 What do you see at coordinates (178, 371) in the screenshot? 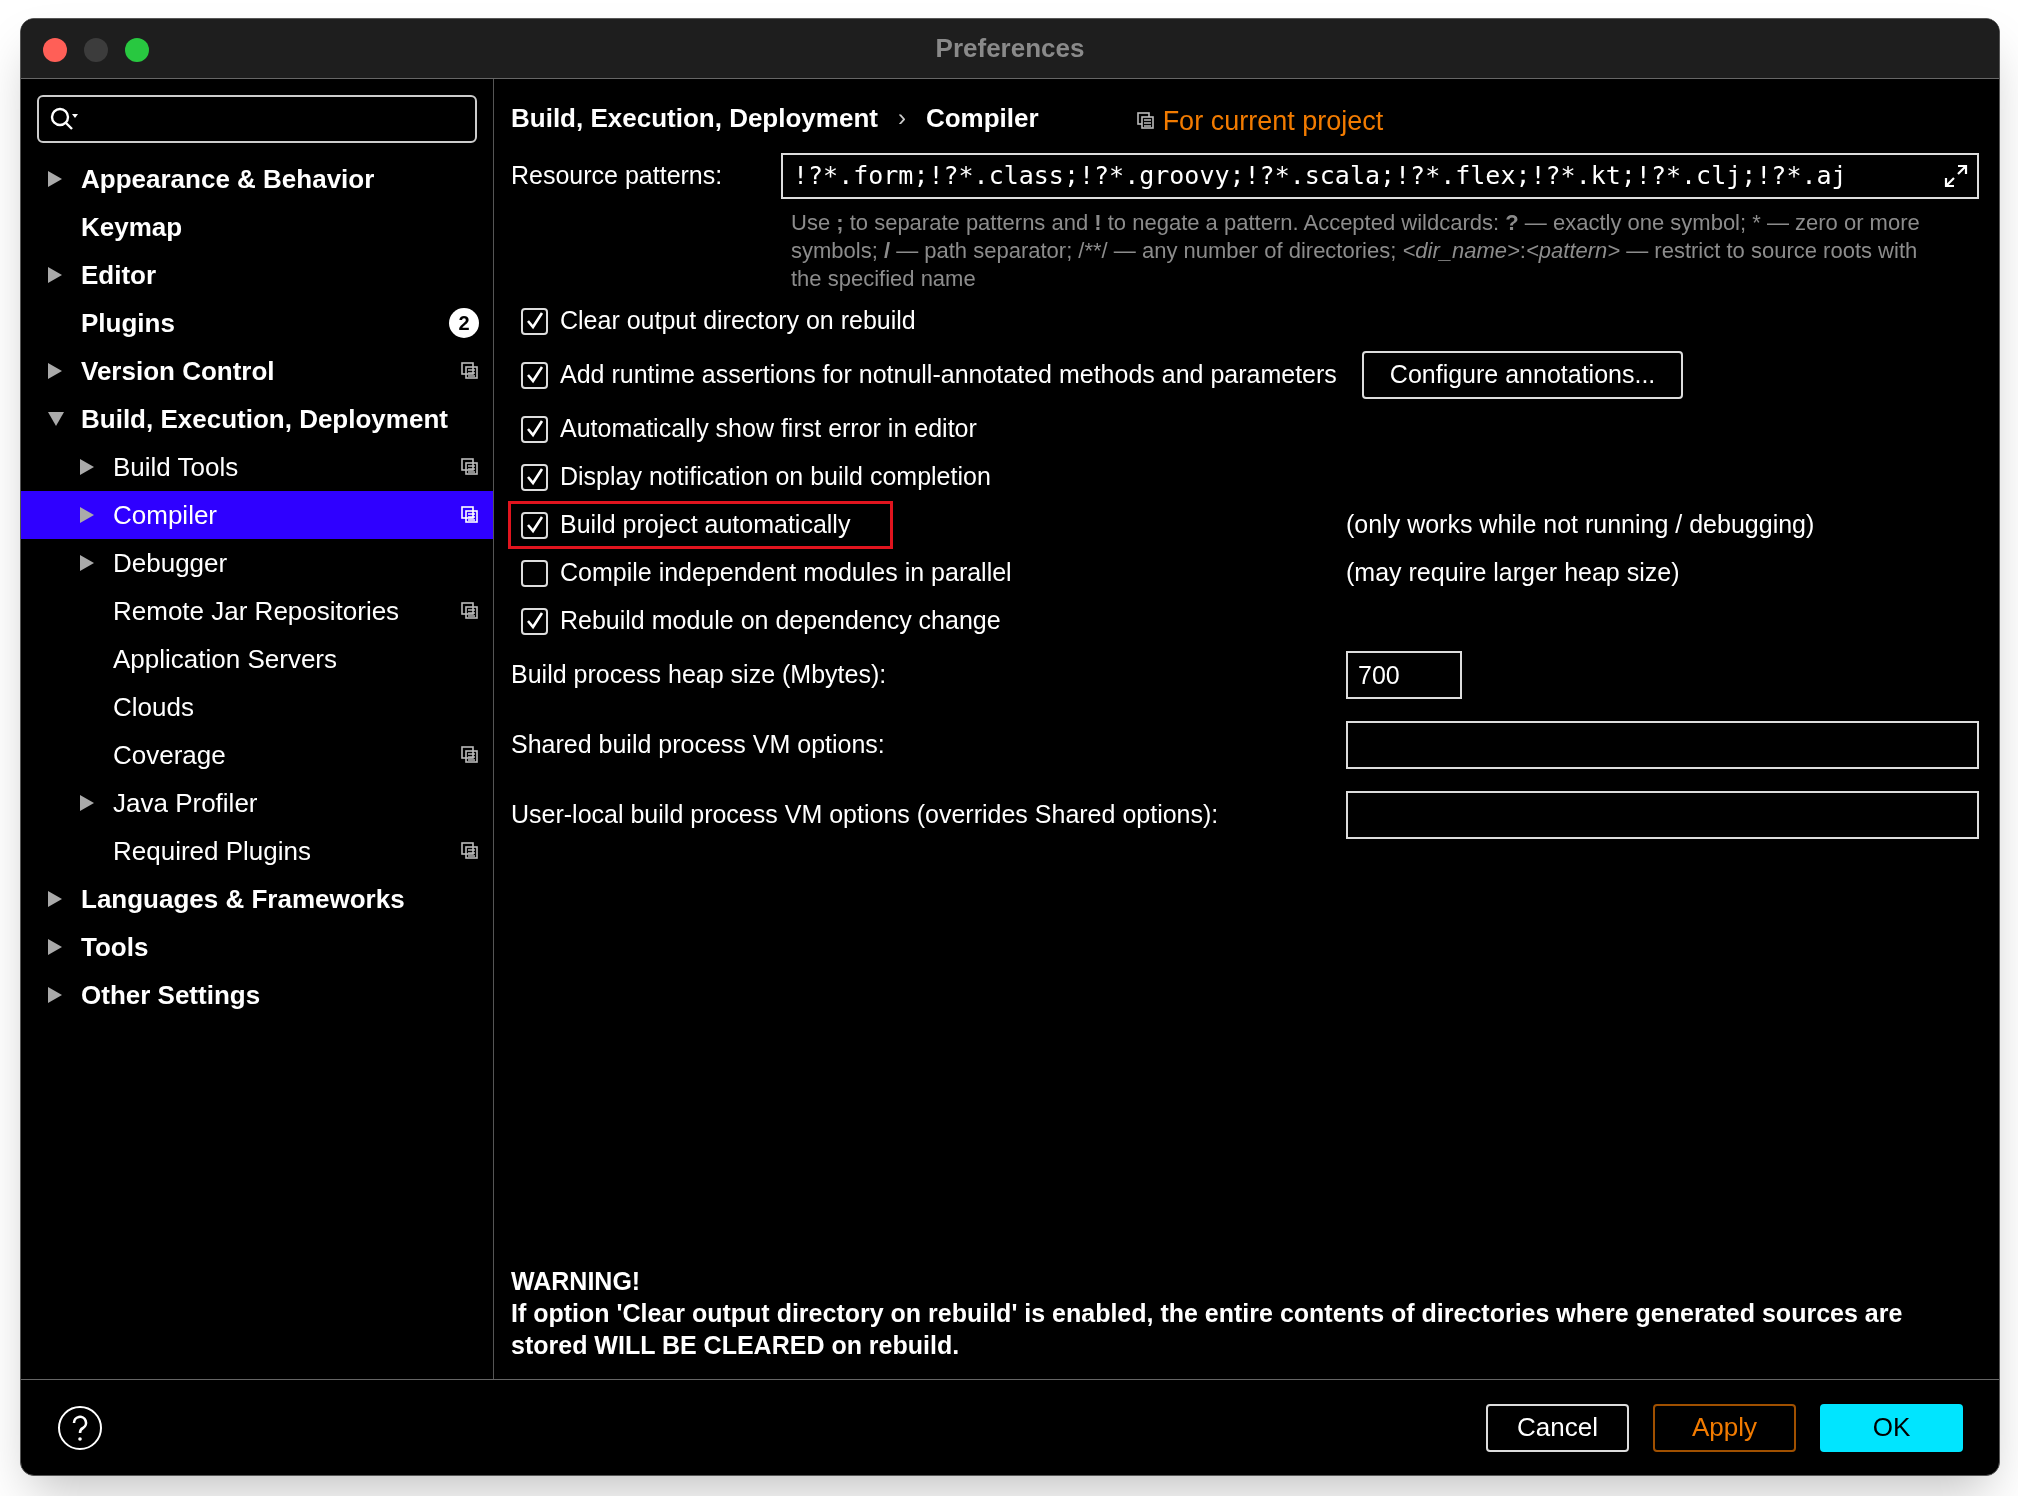
I see `tree-item-label: Version Control` at bounding box center [178, 371].